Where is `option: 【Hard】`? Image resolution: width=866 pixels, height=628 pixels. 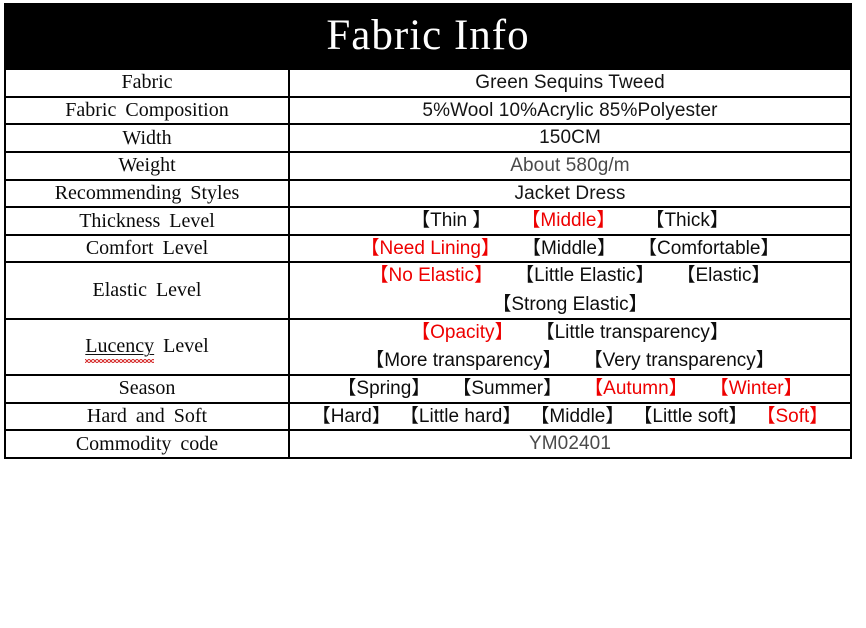 option: 【Hard】 is located at coordinates (351, 417).